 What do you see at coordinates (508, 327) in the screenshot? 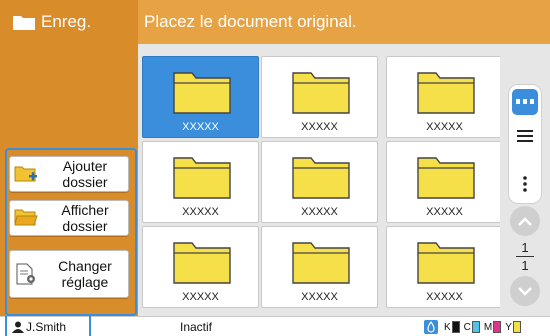
I see `ink-label: Y` at bounding box center [508, 327].